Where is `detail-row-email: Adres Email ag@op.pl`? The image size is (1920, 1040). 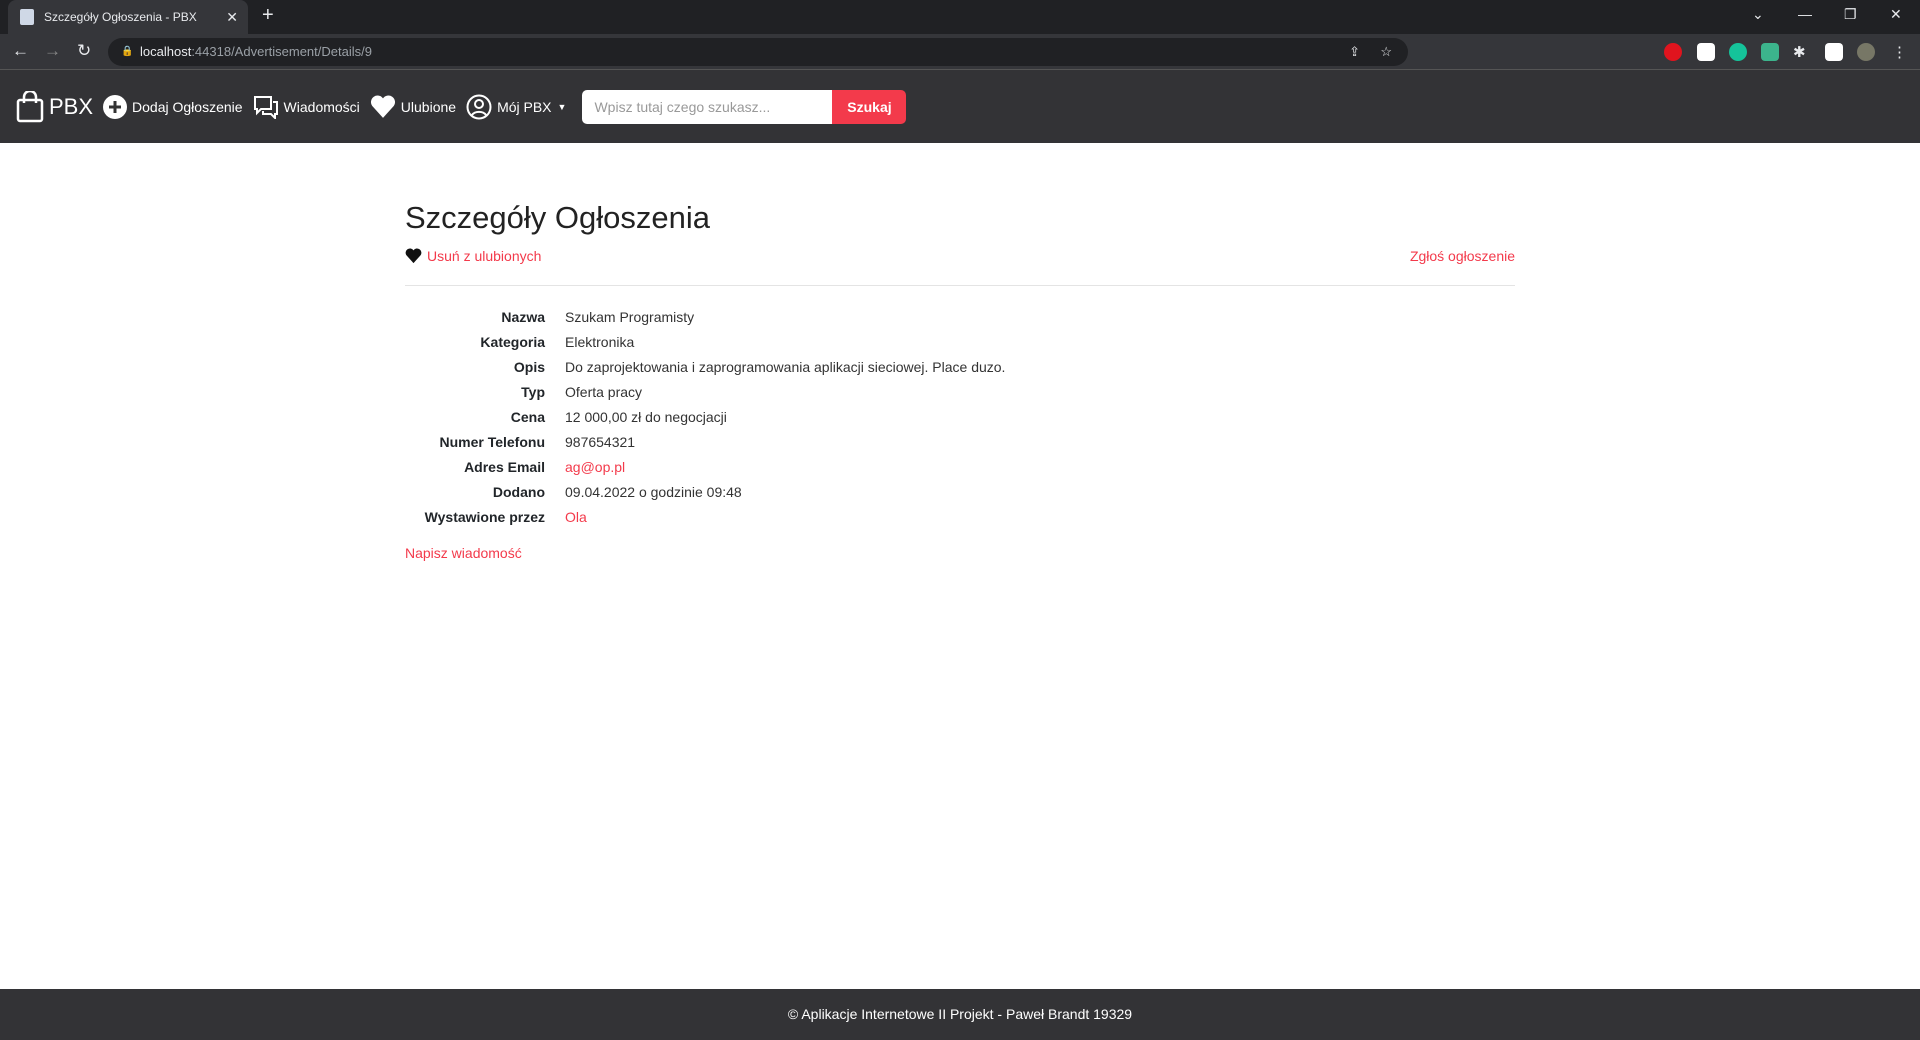
detail-row-email: Adres Email ag@op.pl is located at coordinates (960, 466).